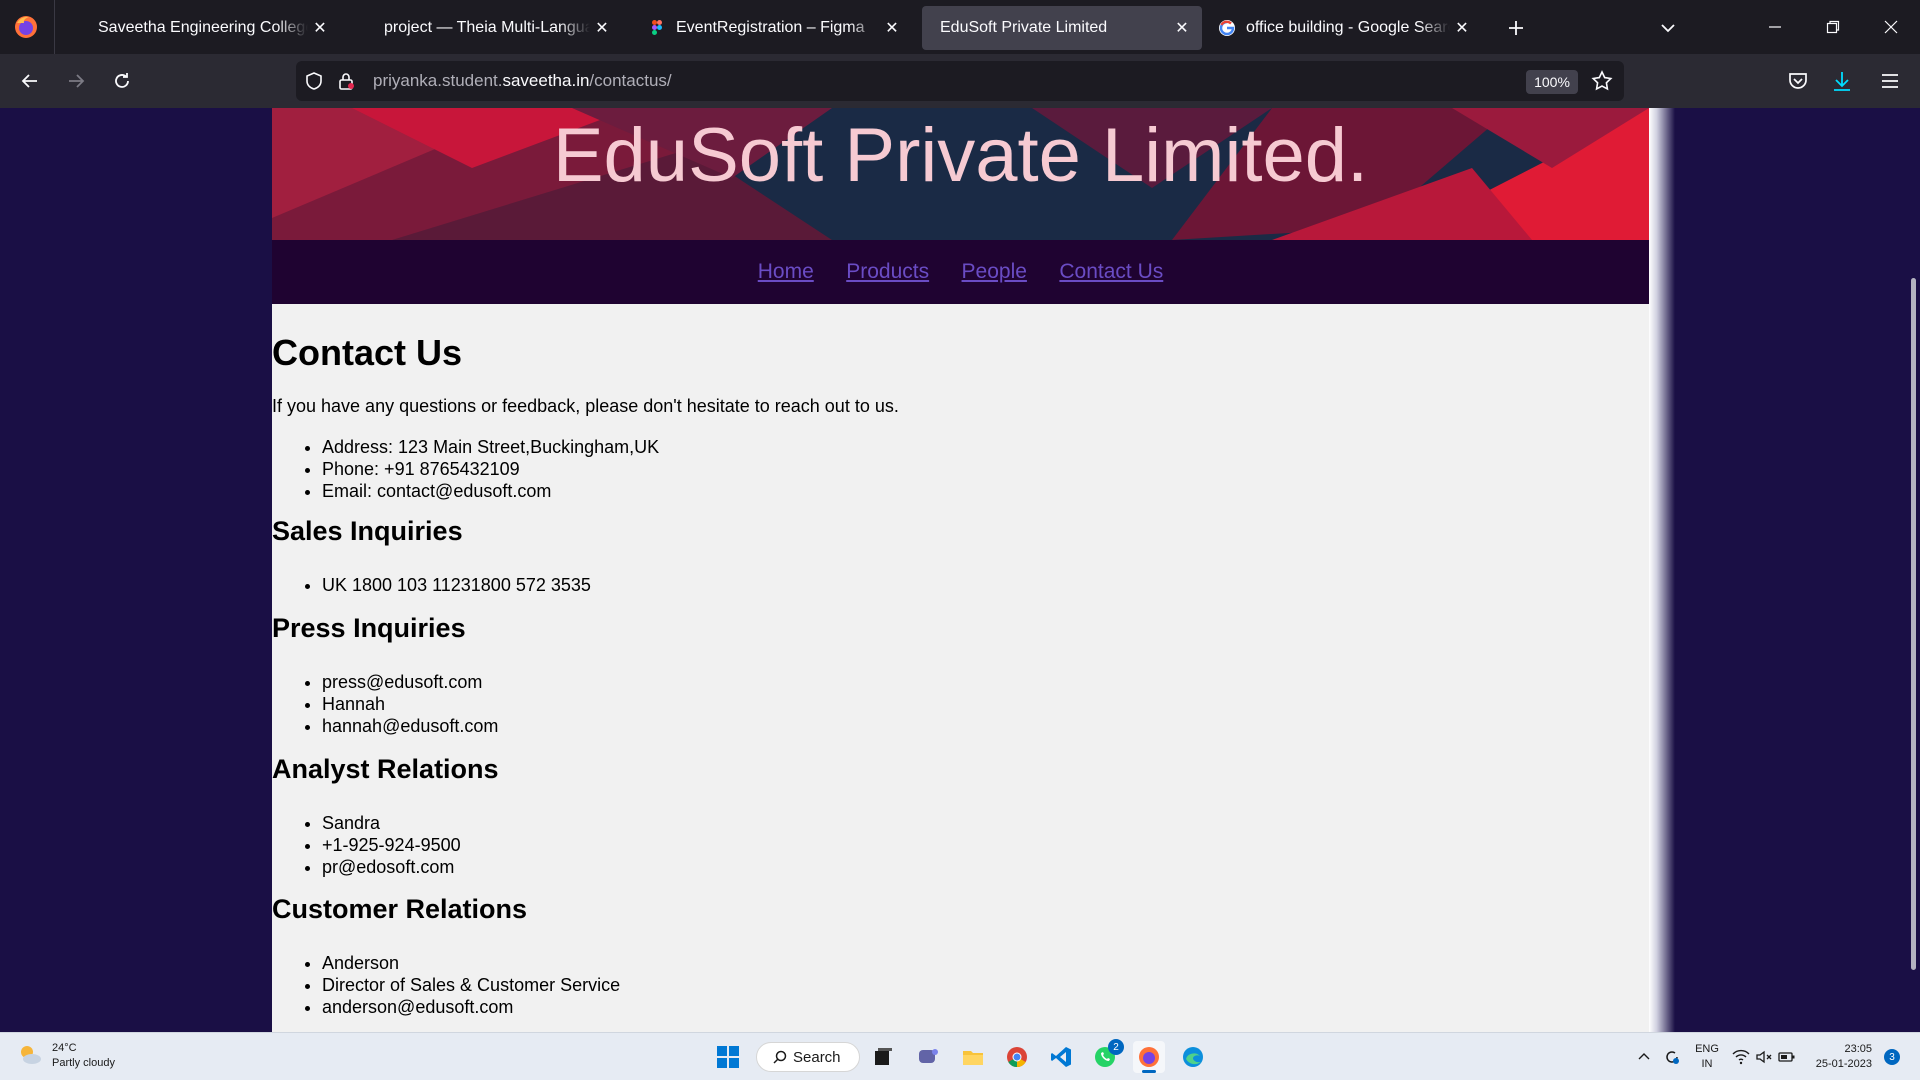 This screenshot has width=1920, height=1080. What do you see at coordinates (630, 80) in the screenshot?
I see `url-path: /contactus/` at bounding box center [630, 80].